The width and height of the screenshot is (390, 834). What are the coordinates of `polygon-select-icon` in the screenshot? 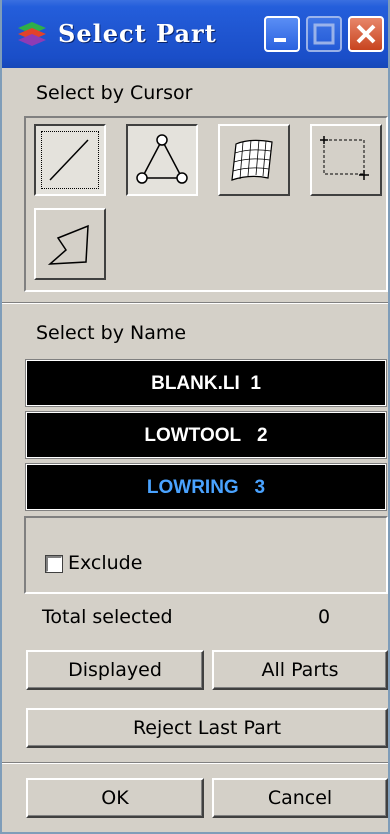 It's located at (68, 244).